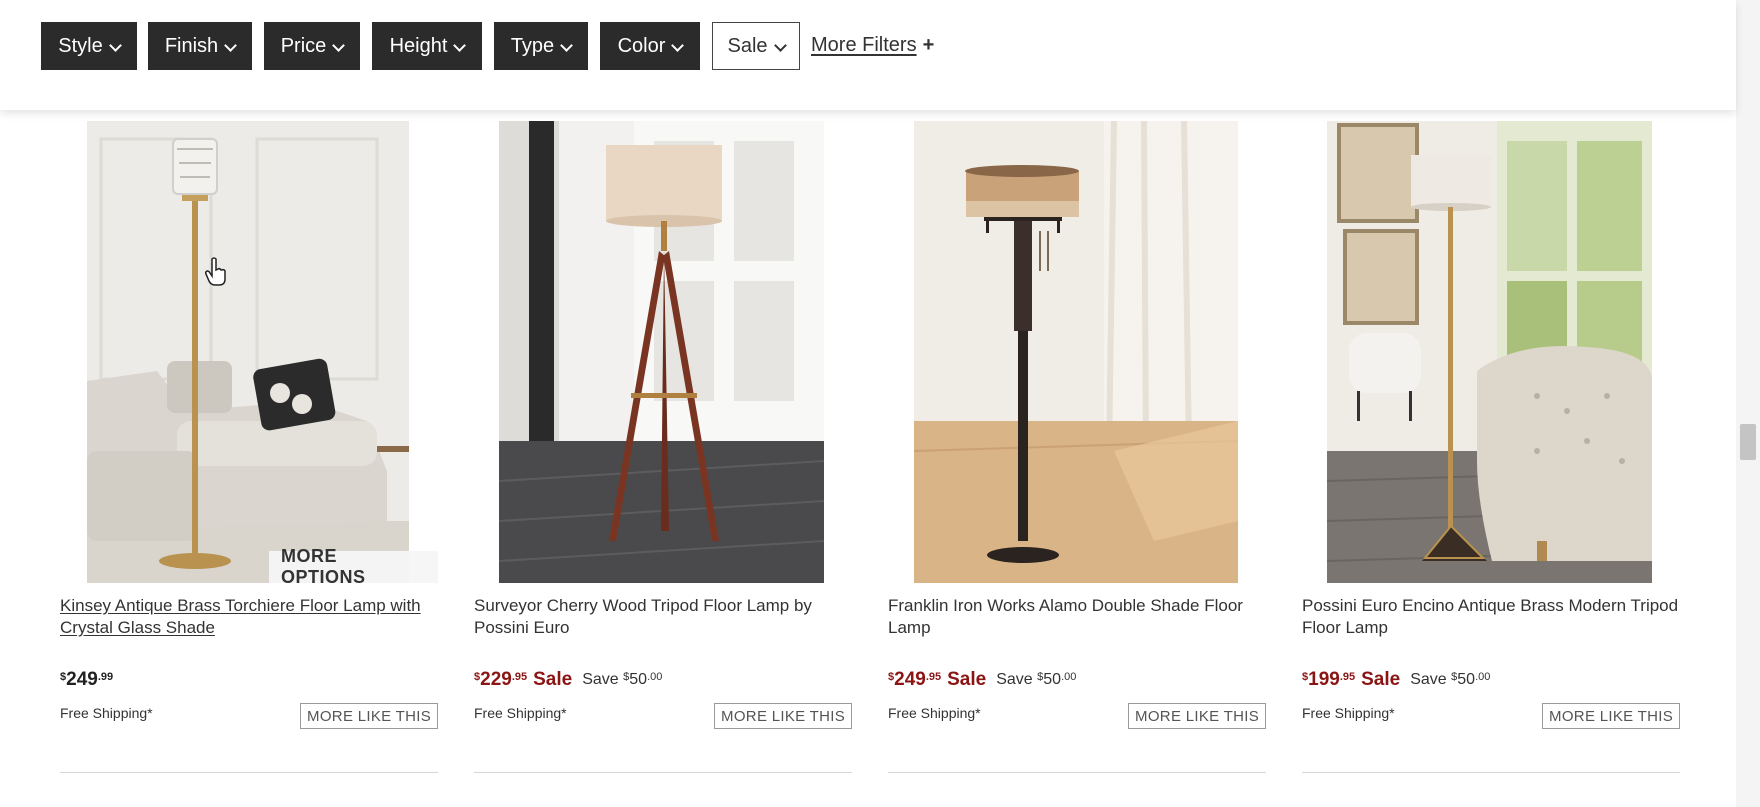 The image size is (1760, 807). What do you see at coordinates (928, 45) in the screenshot?
I see `plus-icon: +` at bounding box center [928, 45].